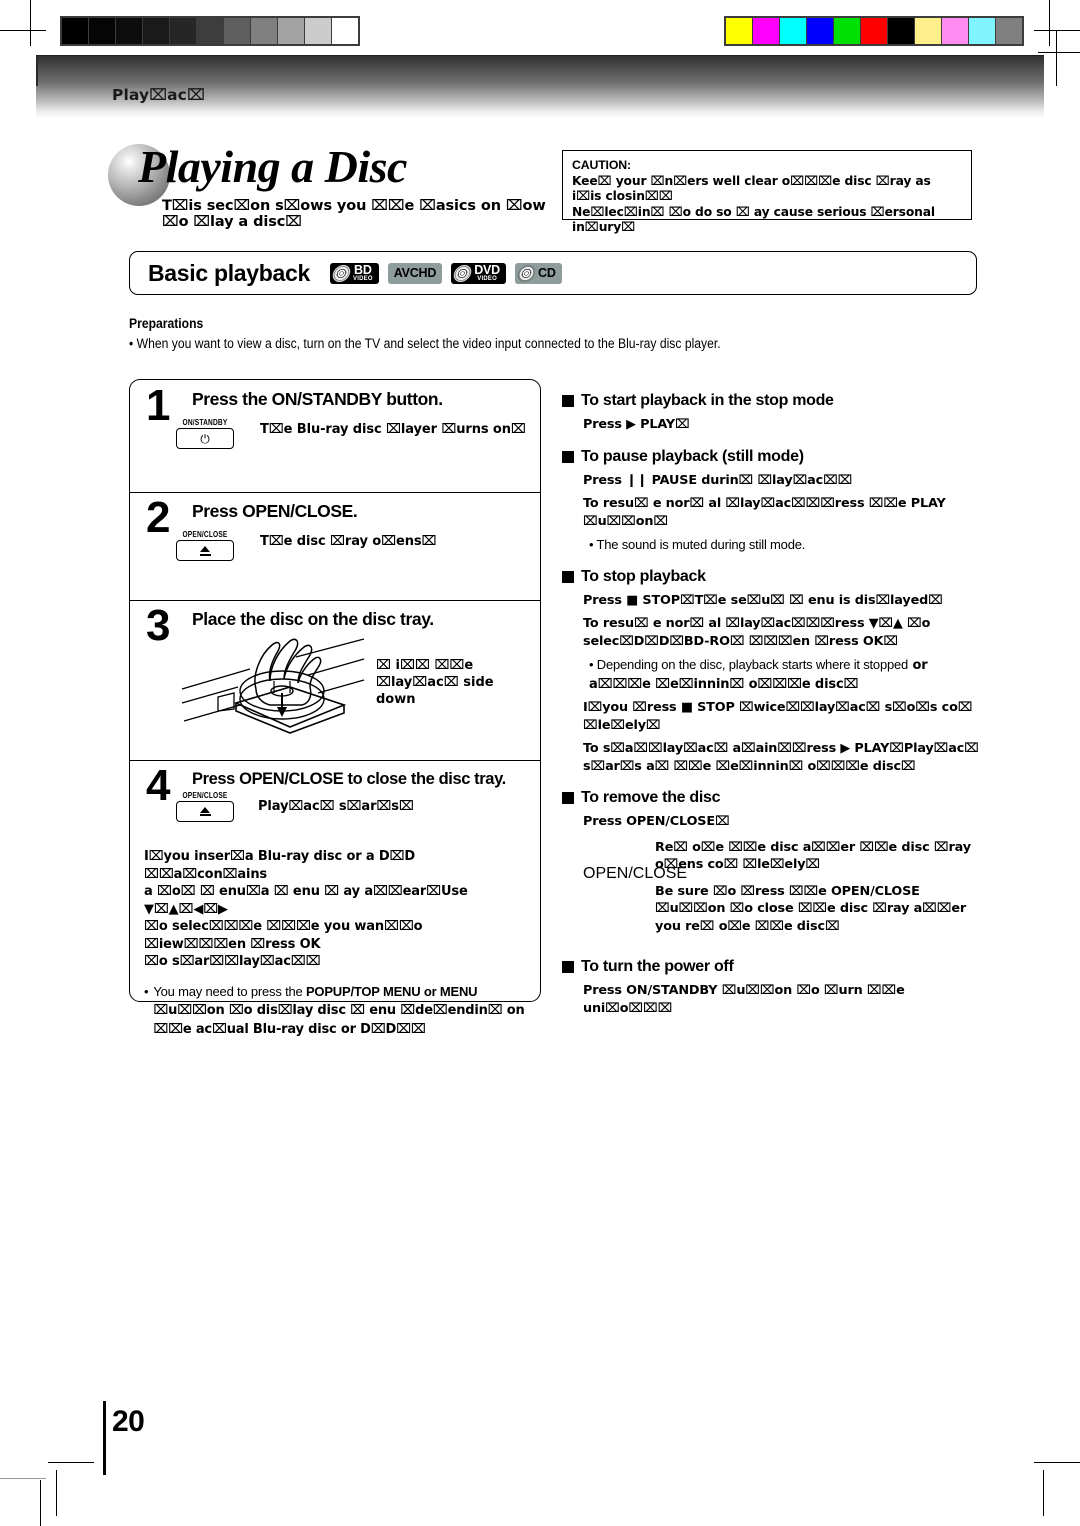 The width and height of the screenshot is (1080, 1526). What do you see at coordinates (205, 551) in the screenshot?
I see `openclose-key-box-step2` at bounding box center [205, 551].